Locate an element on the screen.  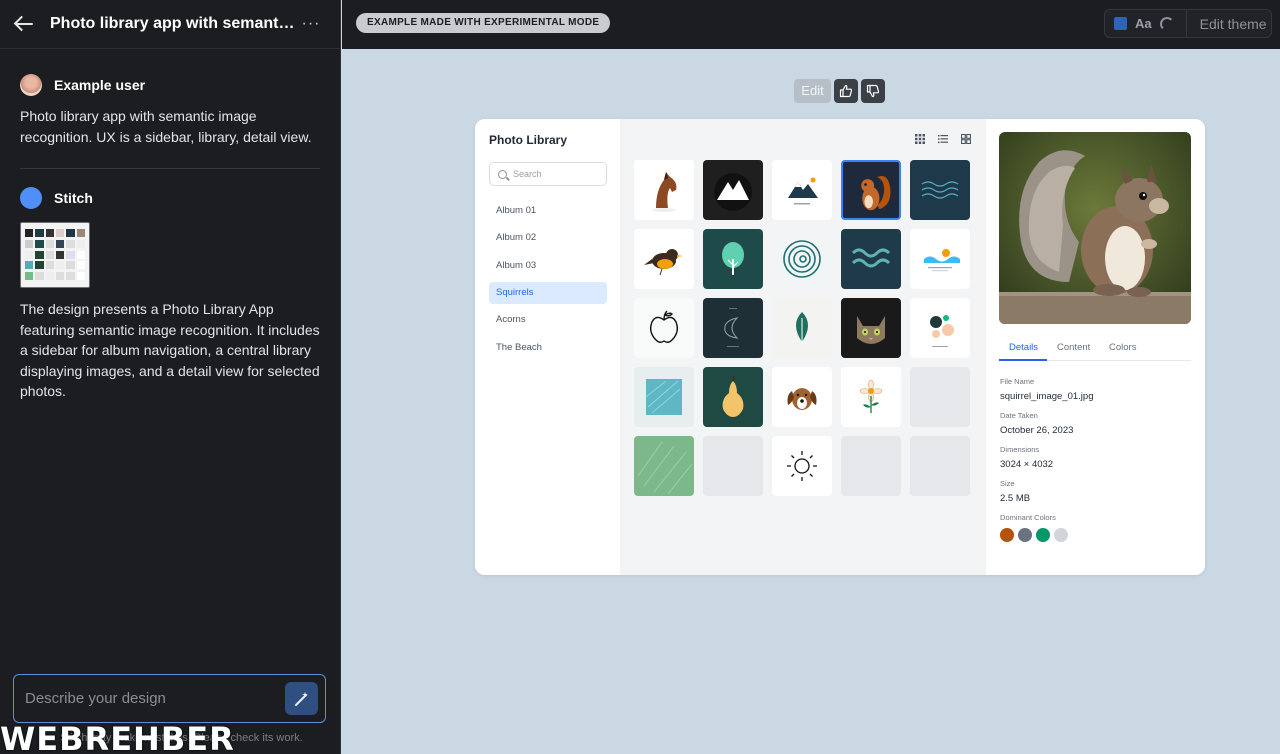
assistant-name: Stitch is located at coordinates (73, 198).